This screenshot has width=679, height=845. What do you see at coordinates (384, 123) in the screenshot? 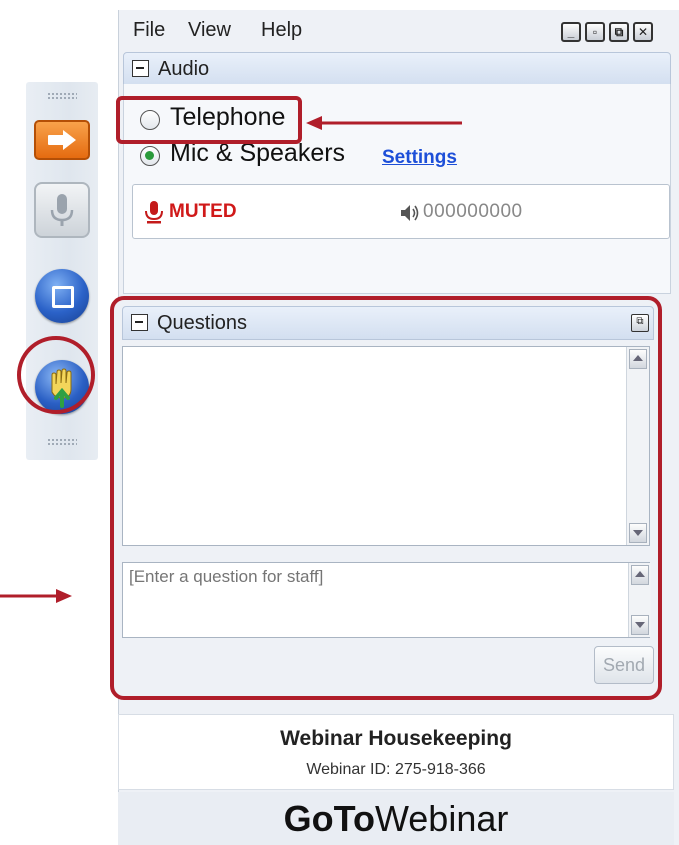
I see `arrow-to-telephone` at bounding box center [384, 123].